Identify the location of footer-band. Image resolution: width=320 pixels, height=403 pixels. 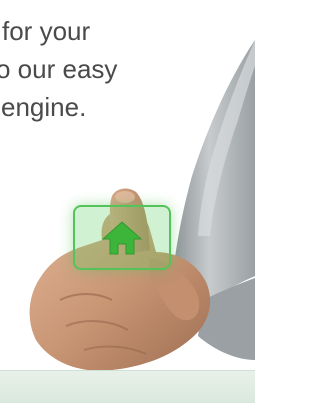
(127, 386).